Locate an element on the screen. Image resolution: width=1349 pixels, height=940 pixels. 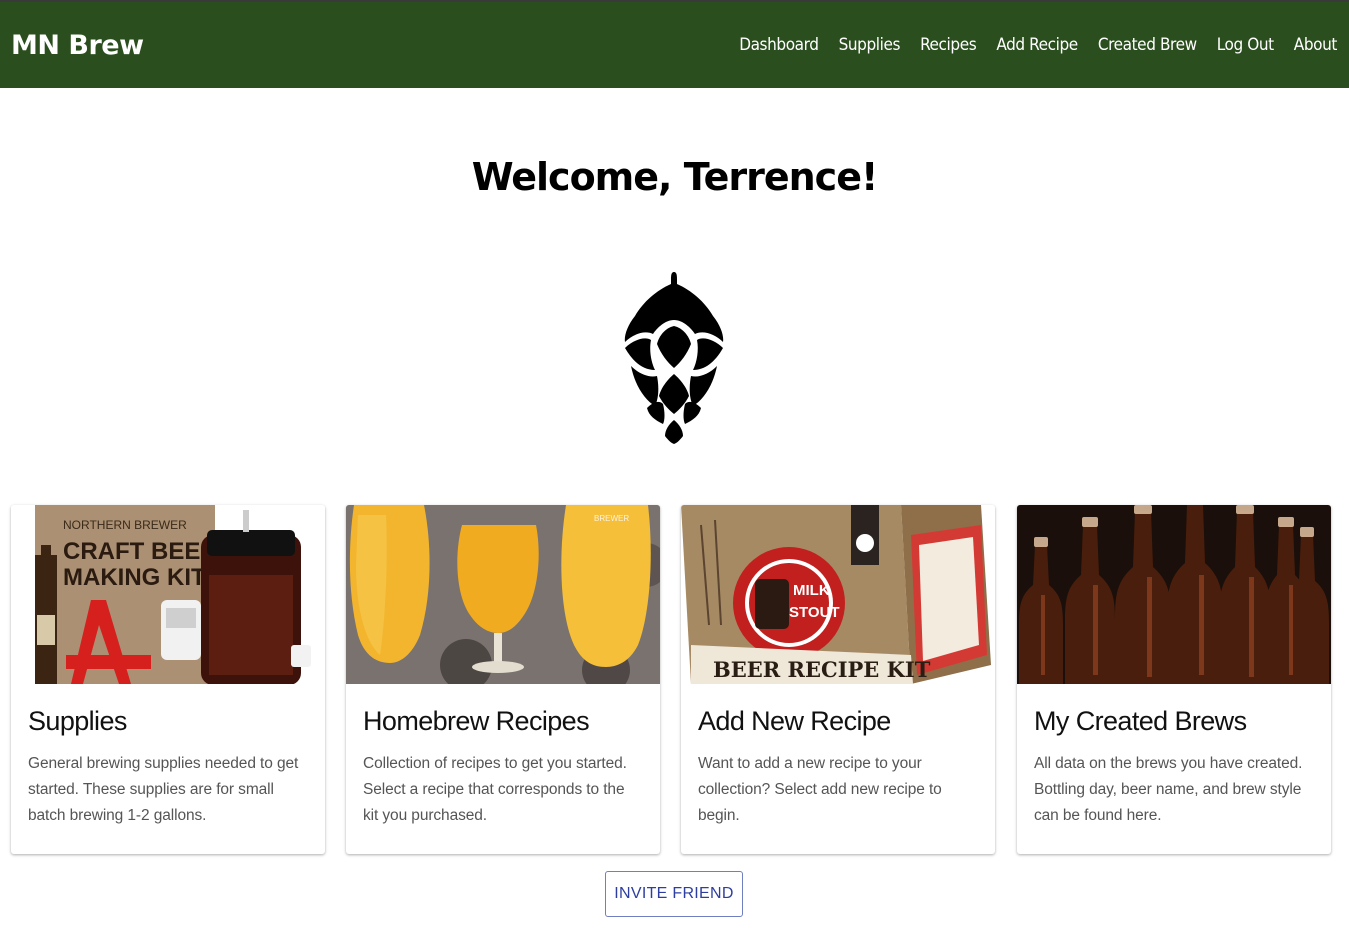
card-title: Homebrew Recipes is located at coordinates (476, 721).